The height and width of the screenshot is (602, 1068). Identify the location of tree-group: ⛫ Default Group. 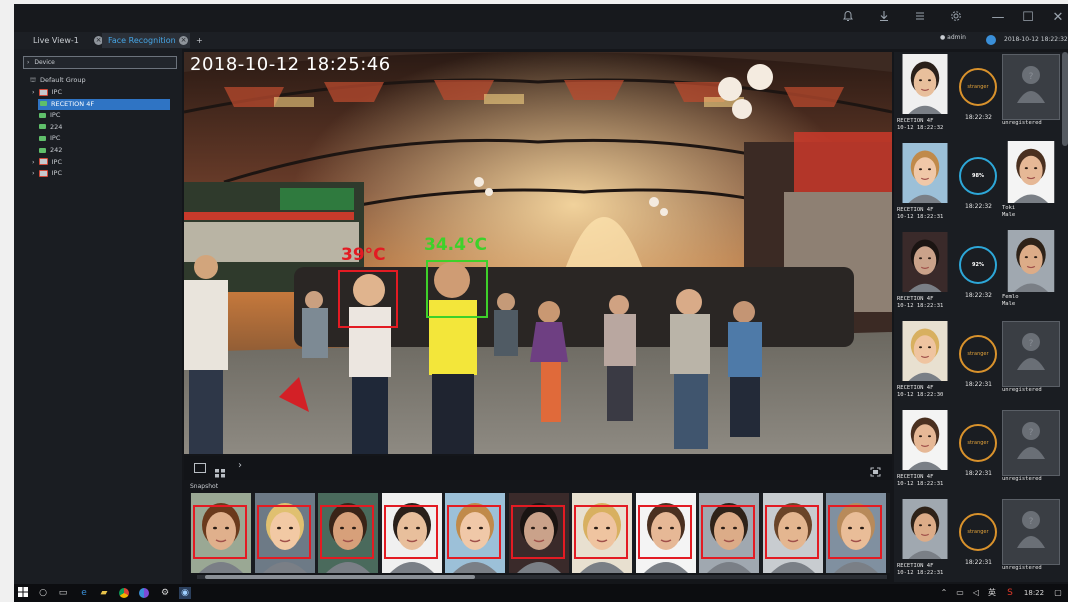
(58, 80).